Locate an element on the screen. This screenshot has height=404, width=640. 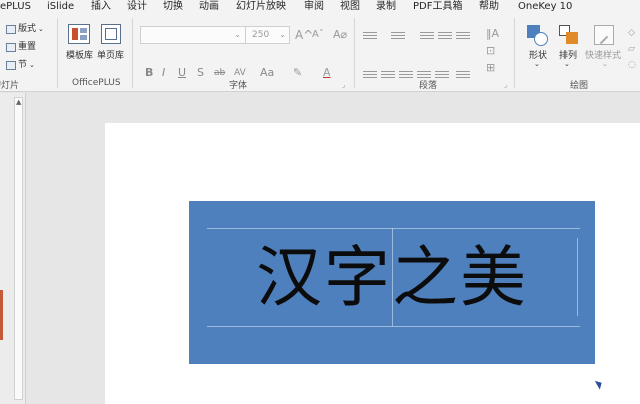
layout-label: 版式 is located at coordinates (27, 29).